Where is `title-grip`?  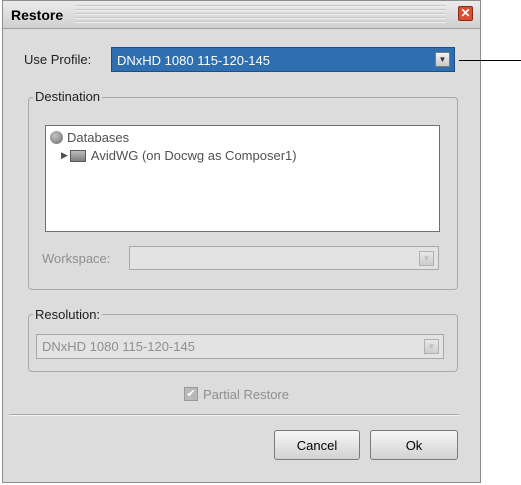
title-grip is located at coordinates (260, 14).